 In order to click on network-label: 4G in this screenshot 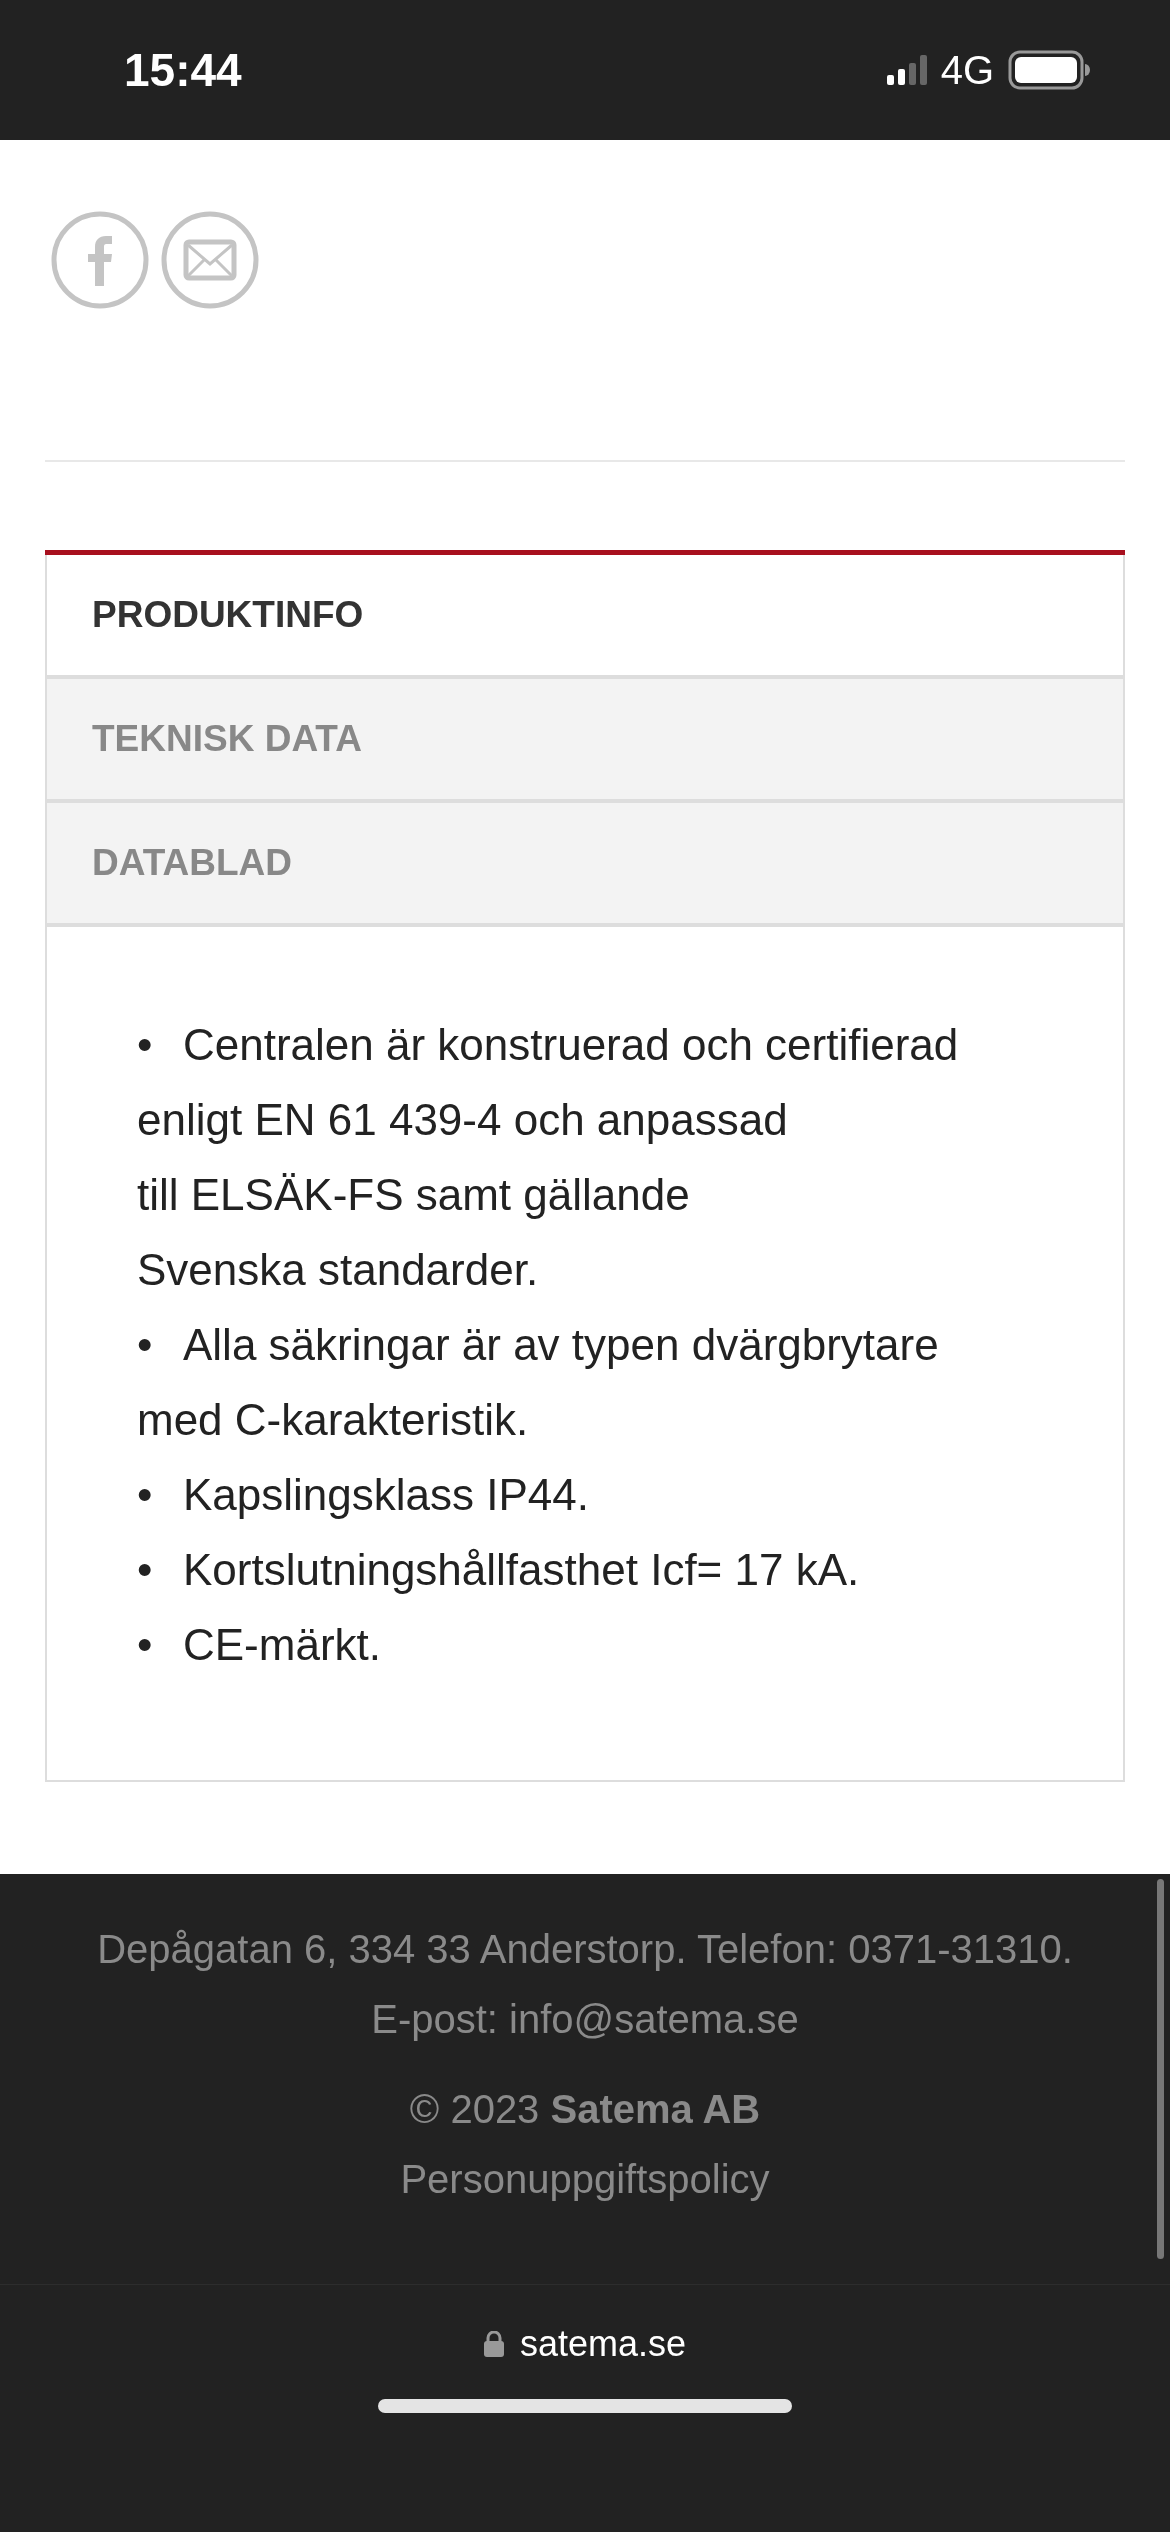, I will do `click(967, 70)`.